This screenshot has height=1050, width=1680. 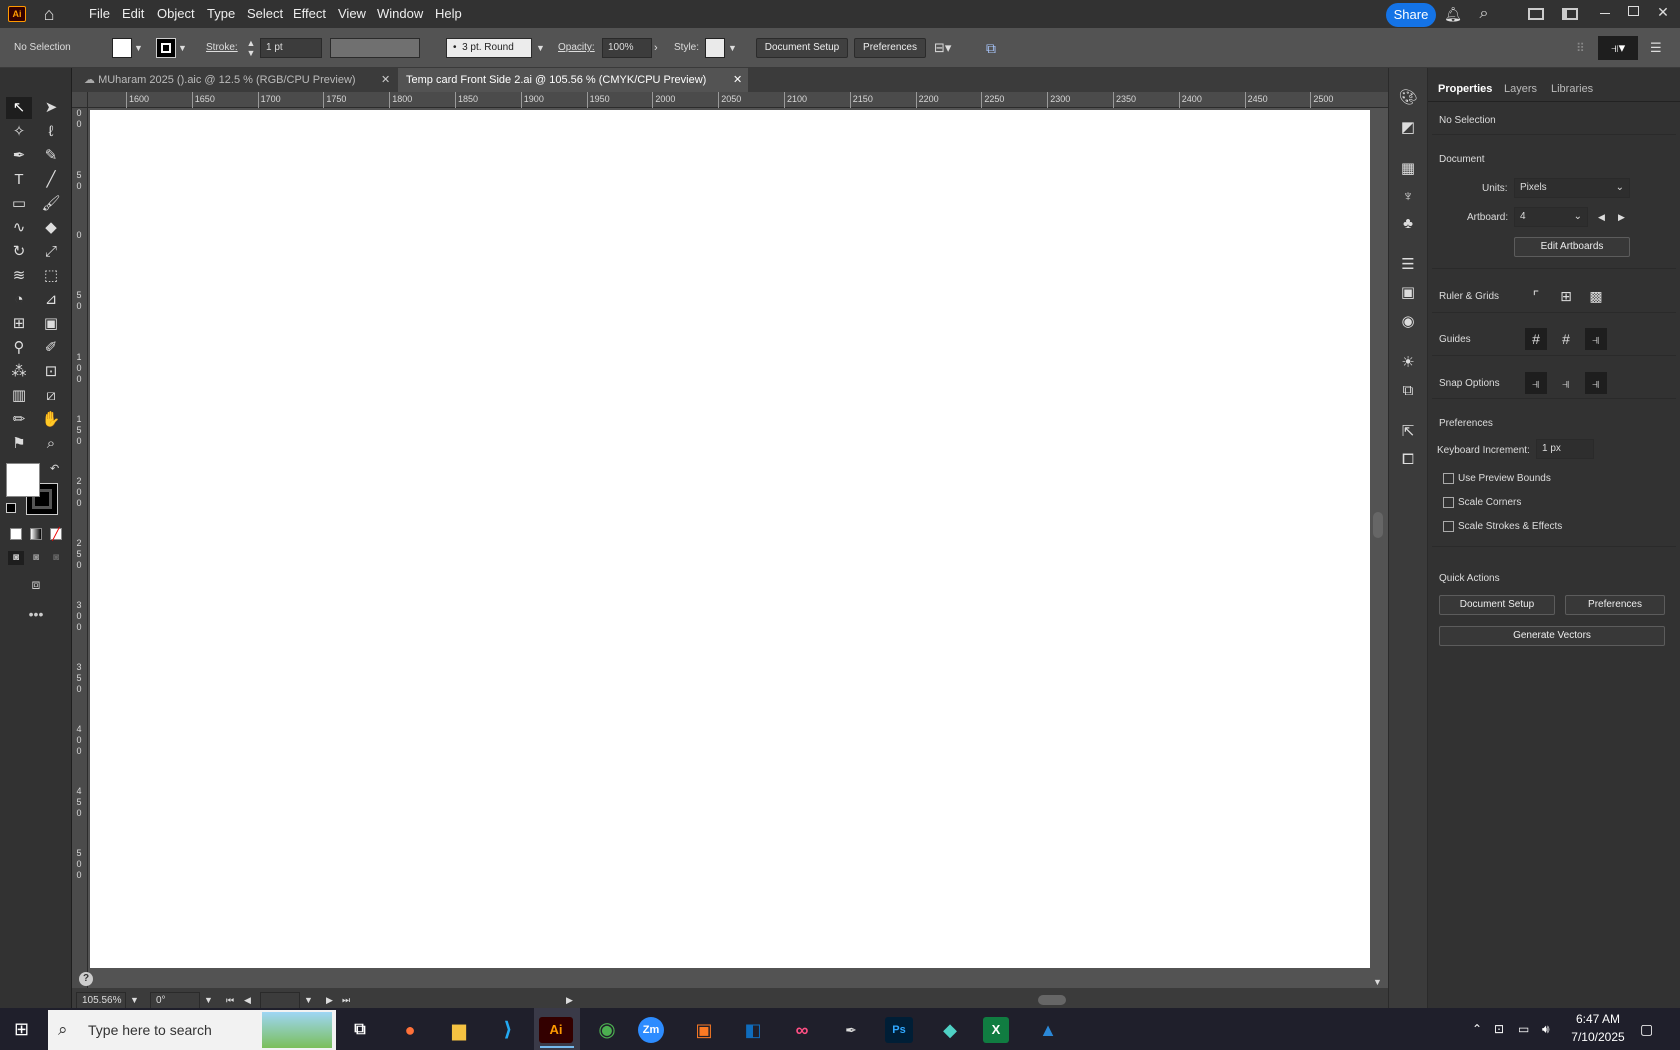 What do you see at coordinates (1408, 265) in the screenshot?
I see `stroke-panel-icon: ☰` at bounding box center [1408, 265].